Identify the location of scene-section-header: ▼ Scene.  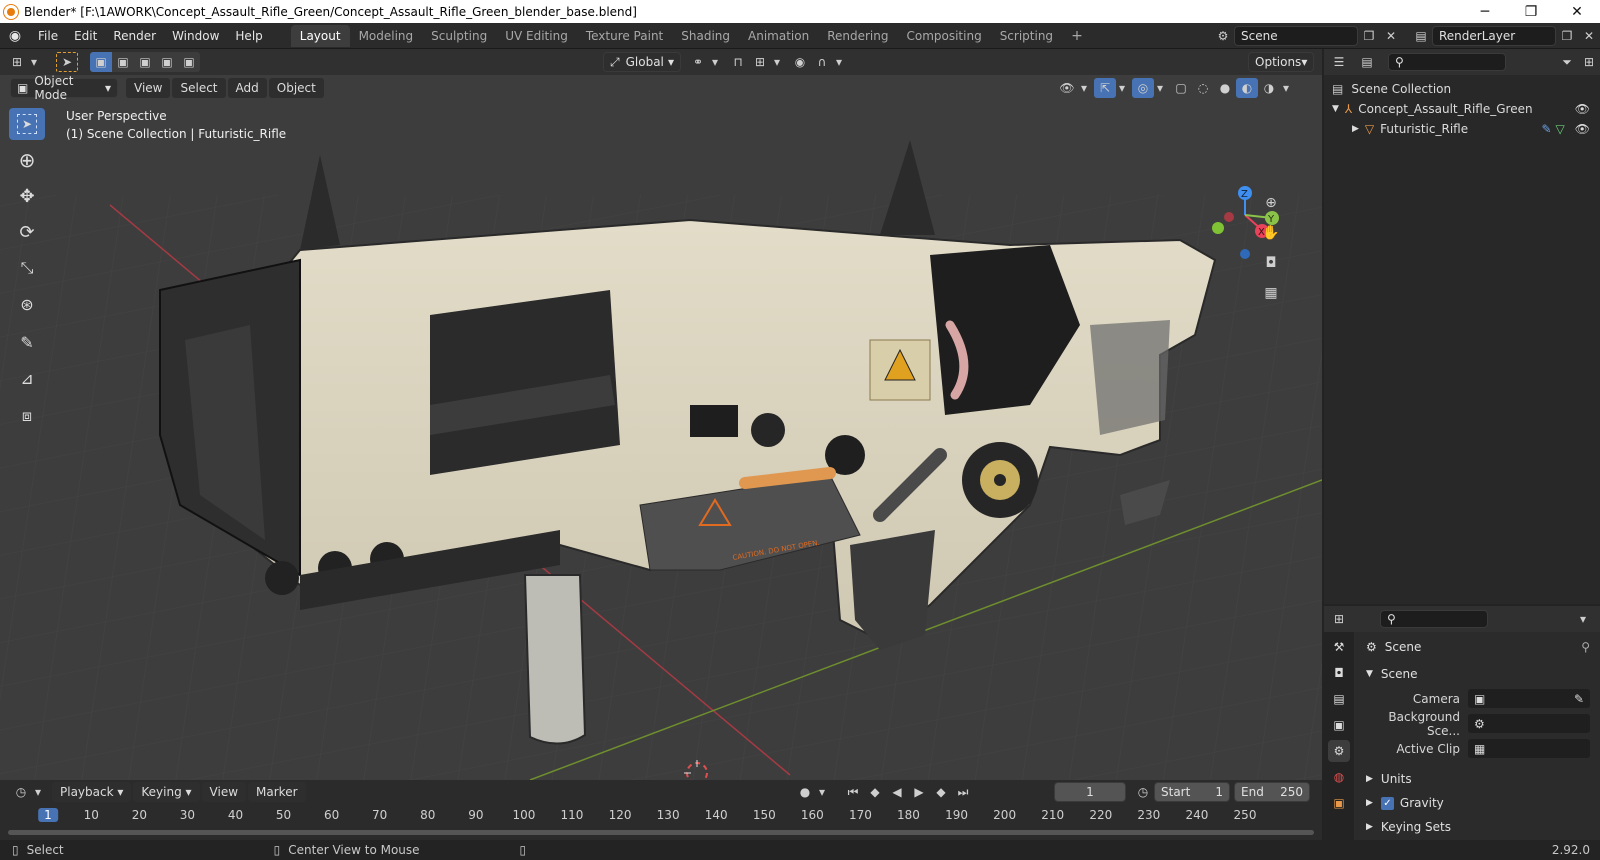
(1478, 674).